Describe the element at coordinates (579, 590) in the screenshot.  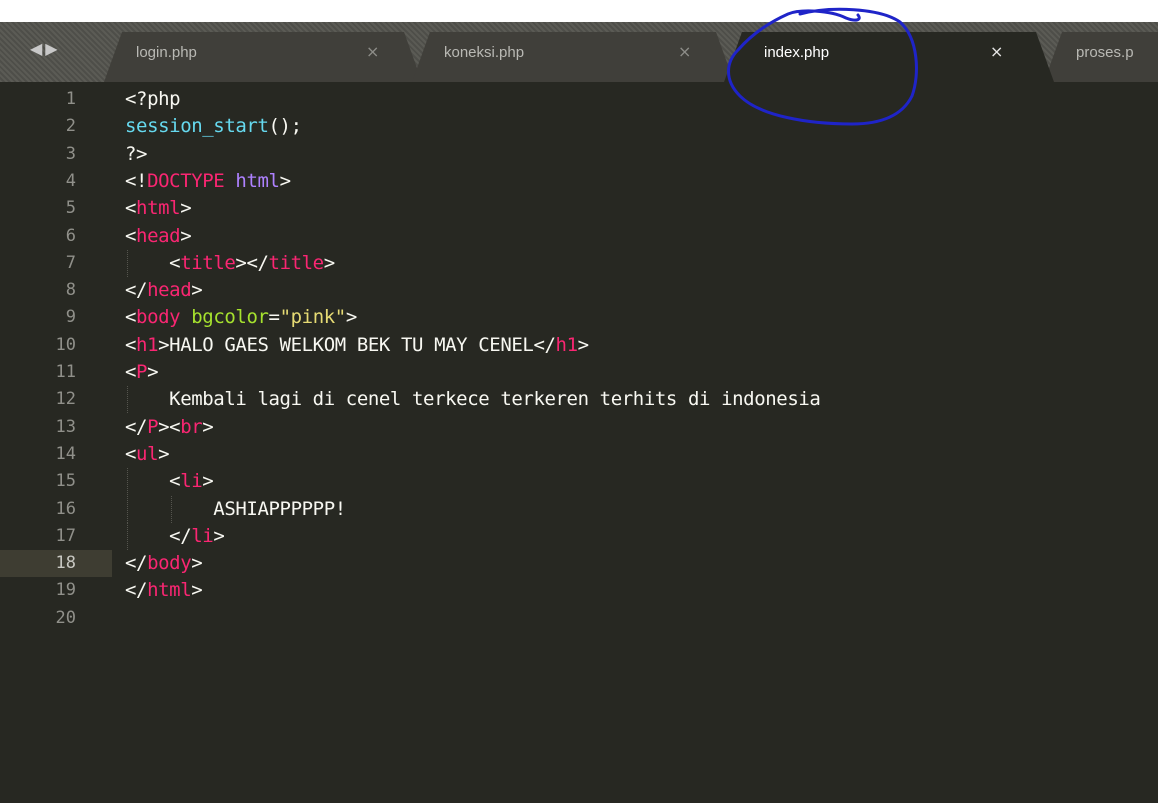
I see `code-line: 19 </html>` at that location.